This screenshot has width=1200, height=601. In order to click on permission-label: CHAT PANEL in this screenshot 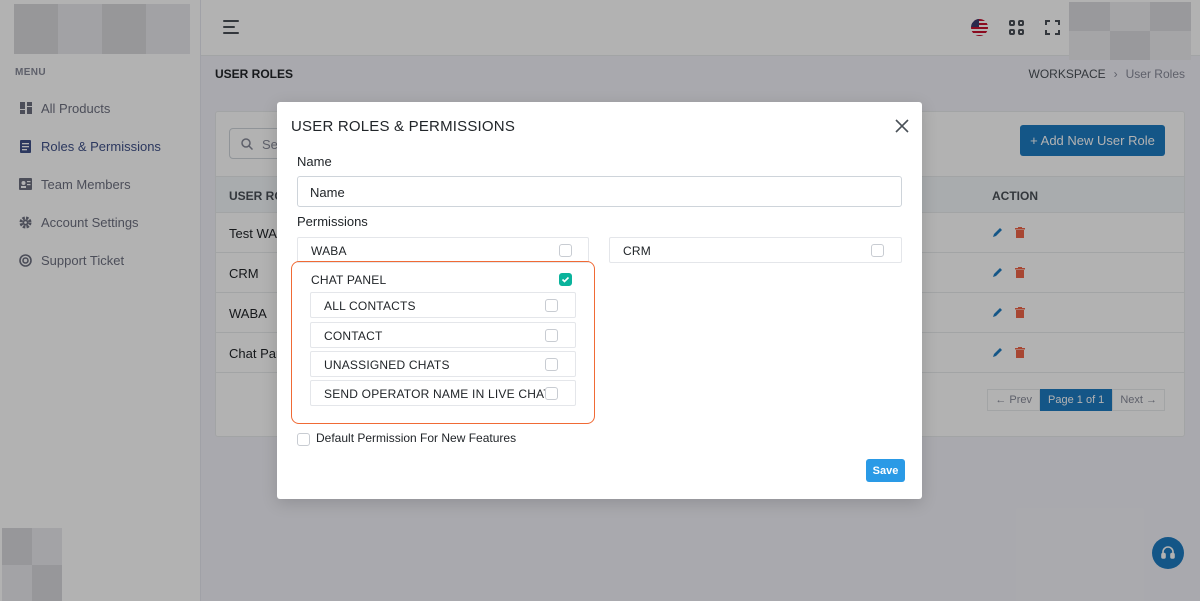, I will do `click(349, 280)`.